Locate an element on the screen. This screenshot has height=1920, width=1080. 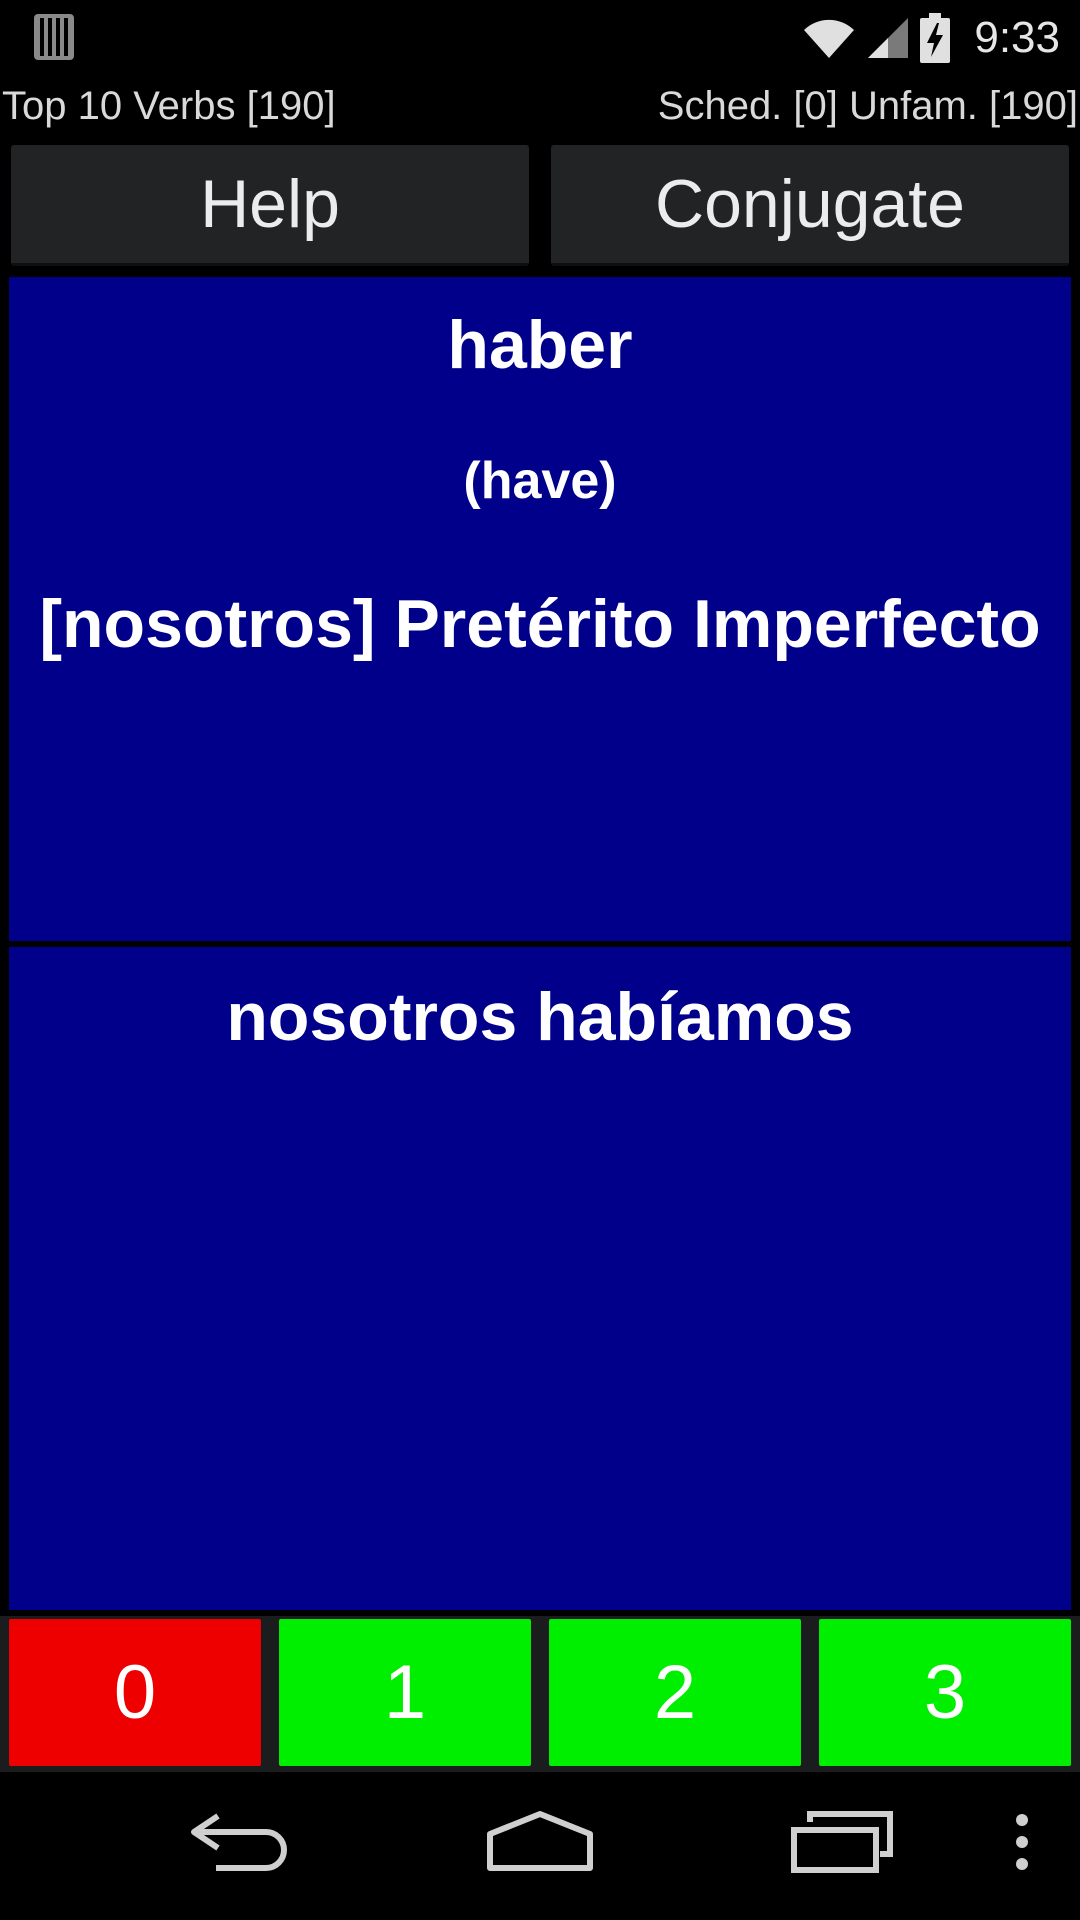
rating-bar: 0 1 2 3 is located at coordinates (540, 1694).